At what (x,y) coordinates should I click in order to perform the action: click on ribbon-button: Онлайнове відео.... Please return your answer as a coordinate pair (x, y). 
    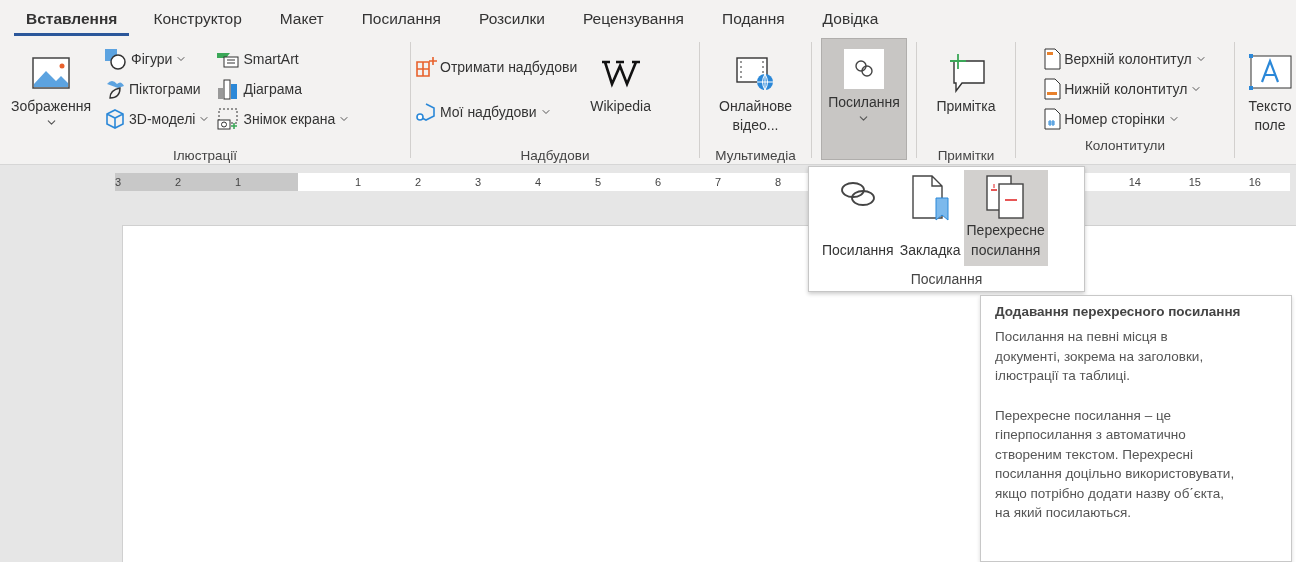
    Looking at the image, I should click on (755, 95).